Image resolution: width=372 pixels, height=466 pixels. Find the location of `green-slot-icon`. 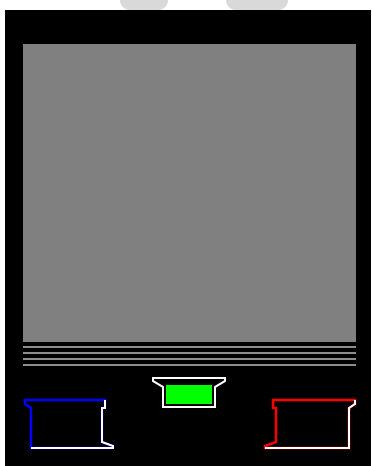

green-slot-icon is located at coordinates (189, 394).